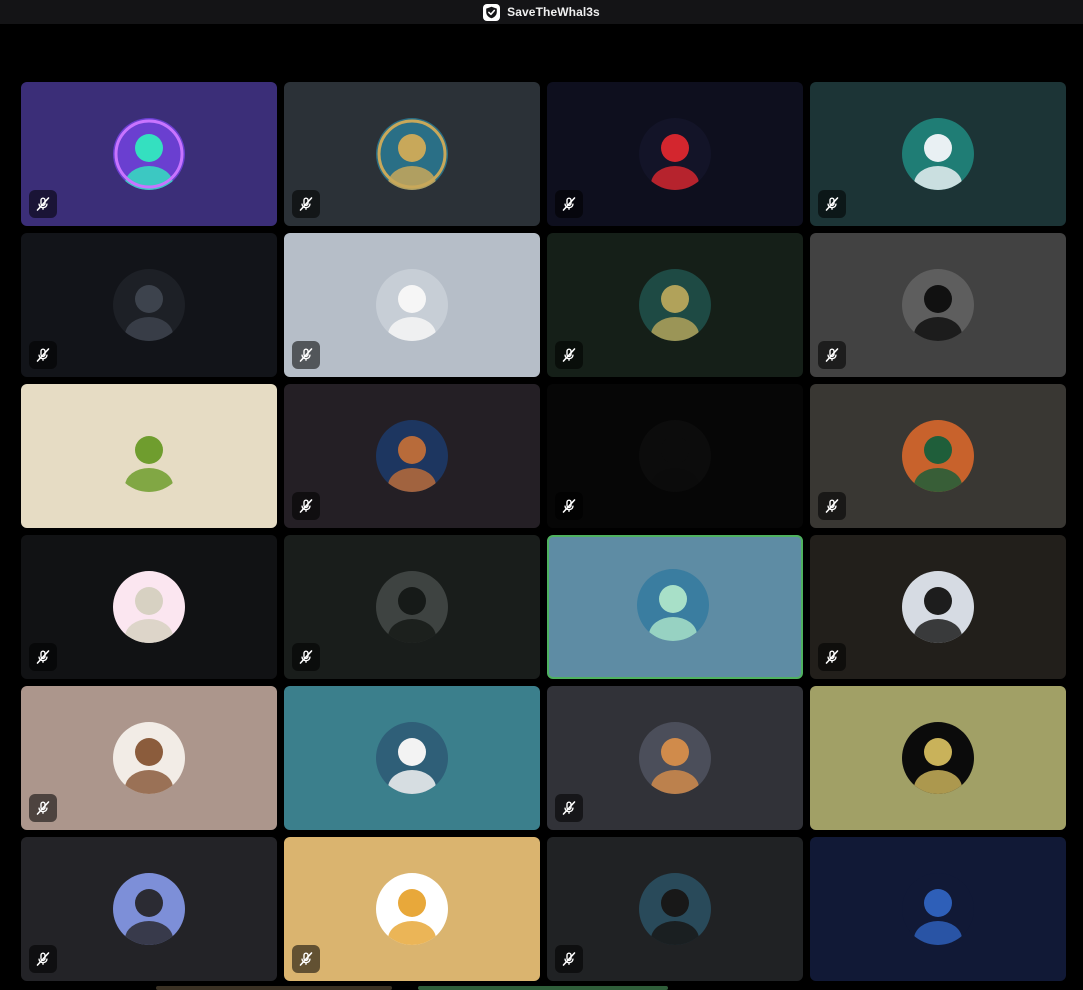 The width and height of the screenshot is (1083, 990). I want to click on window-title: SaveTheWhal3s, so click(553, 12).